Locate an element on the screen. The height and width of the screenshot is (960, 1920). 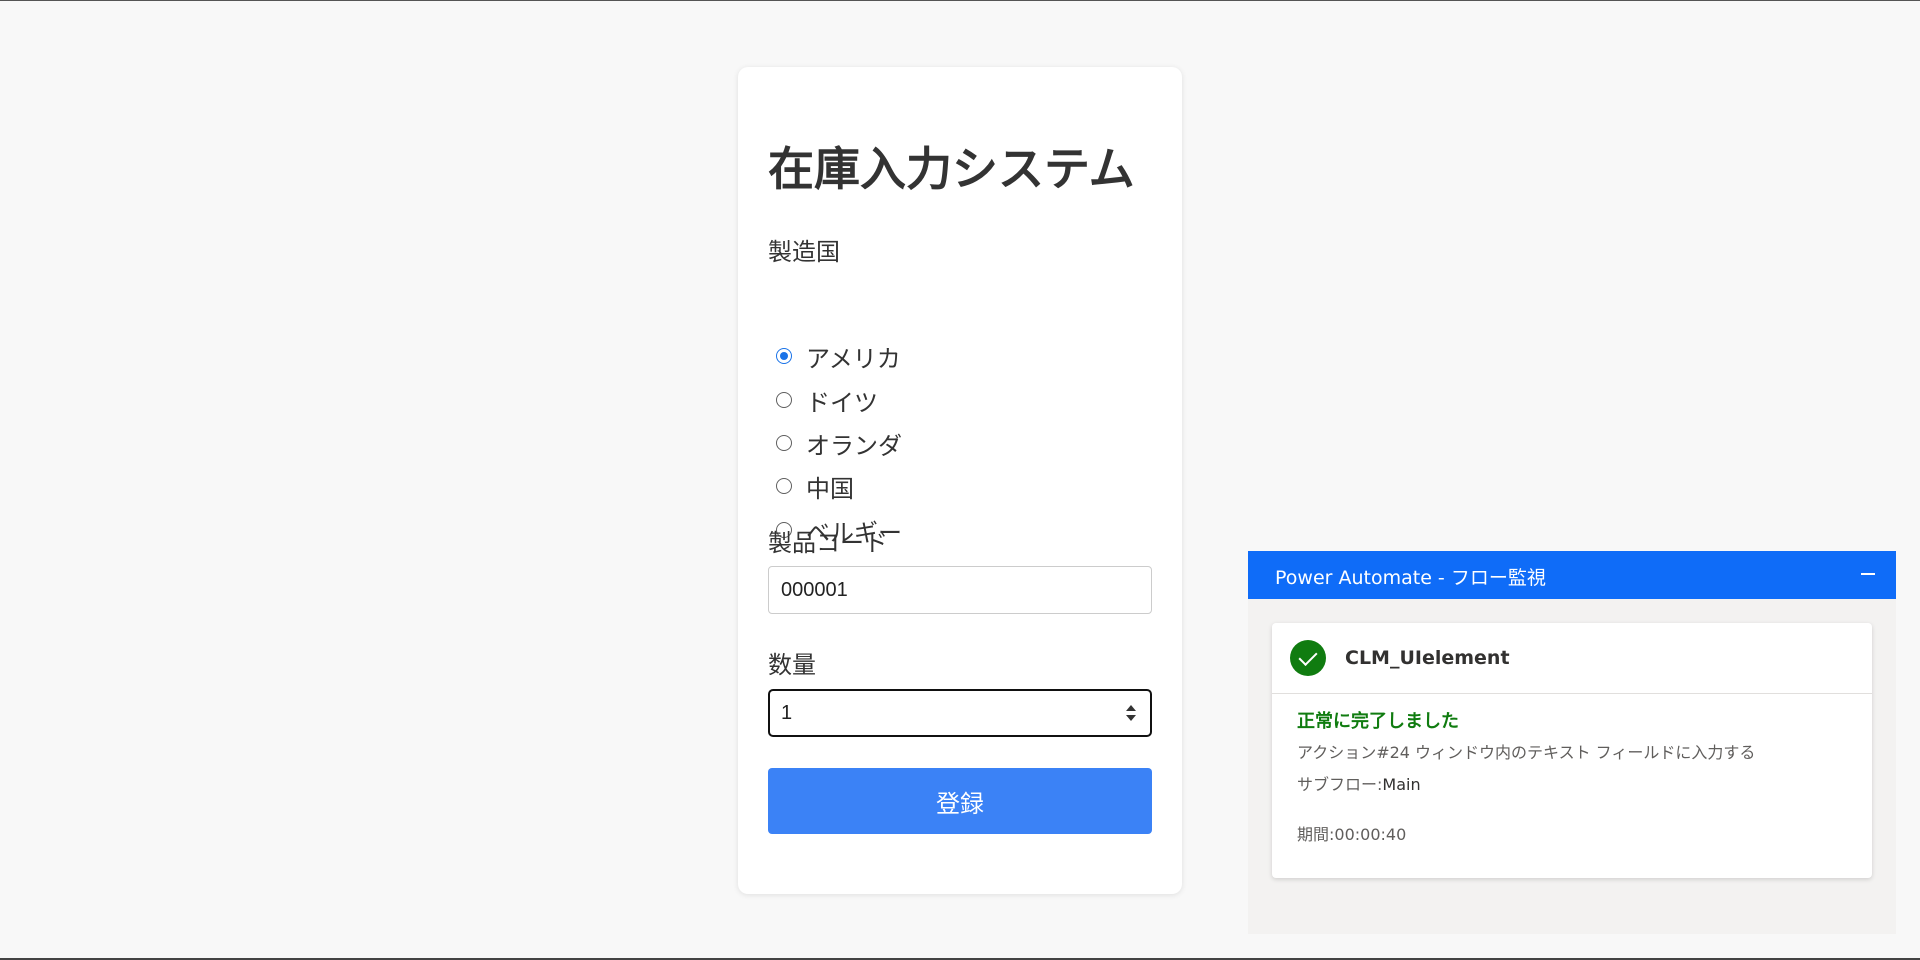
register-button: 登録 is located at coordinates (960, 801).